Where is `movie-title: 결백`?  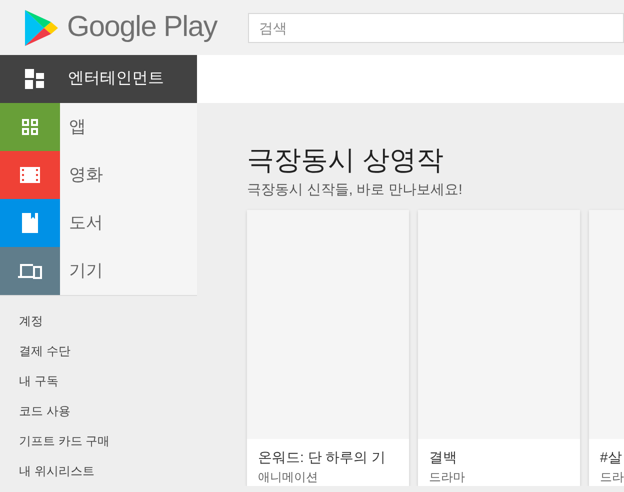 movie-title: 결백 is located at coordinates (443, 457).